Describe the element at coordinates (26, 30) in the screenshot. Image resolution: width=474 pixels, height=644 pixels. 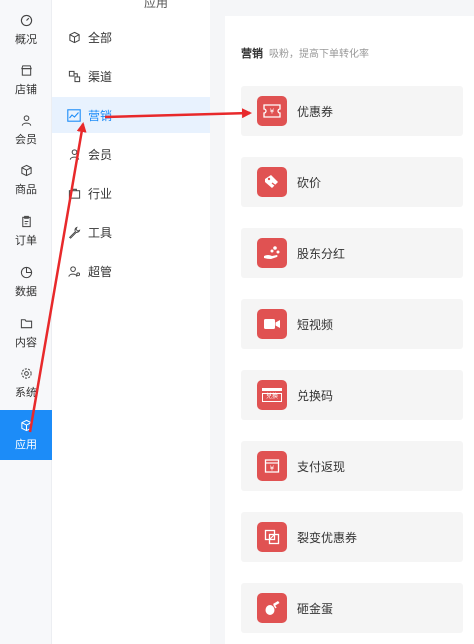
I see `rail-item-overview: 概况` at that location.